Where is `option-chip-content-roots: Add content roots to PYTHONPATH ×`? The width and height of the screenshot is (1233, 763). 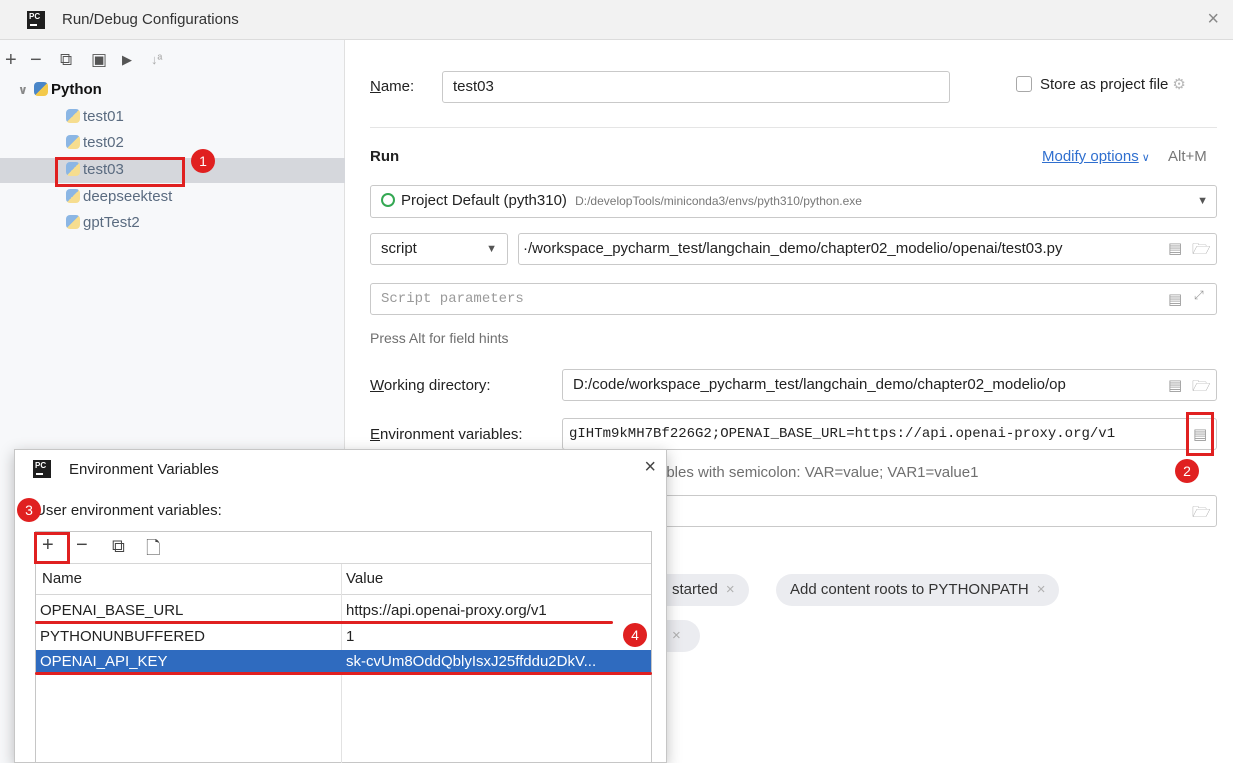 option-chip-content-roots: Add content roots to PYTHONPATH × is located at coordinates (917, 590).